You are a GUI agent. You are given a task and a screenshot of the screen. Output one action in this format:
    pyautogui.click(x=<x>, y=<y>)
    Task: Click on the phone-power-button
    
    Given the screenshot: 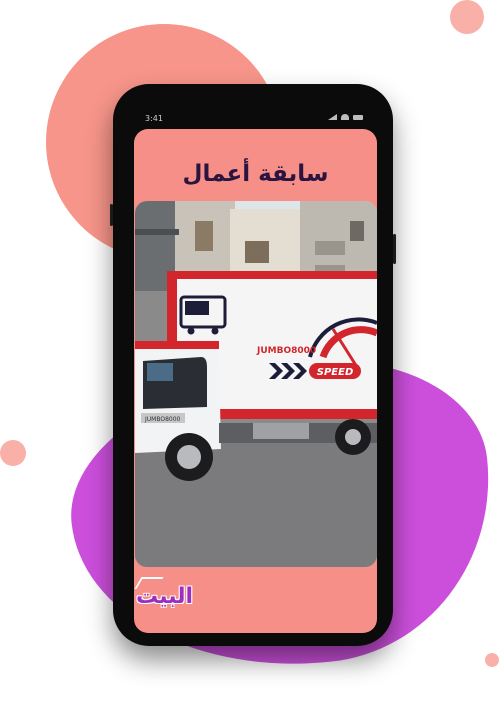 What is the action you would take?
    pyautogui.click(x=394, y=249)
    